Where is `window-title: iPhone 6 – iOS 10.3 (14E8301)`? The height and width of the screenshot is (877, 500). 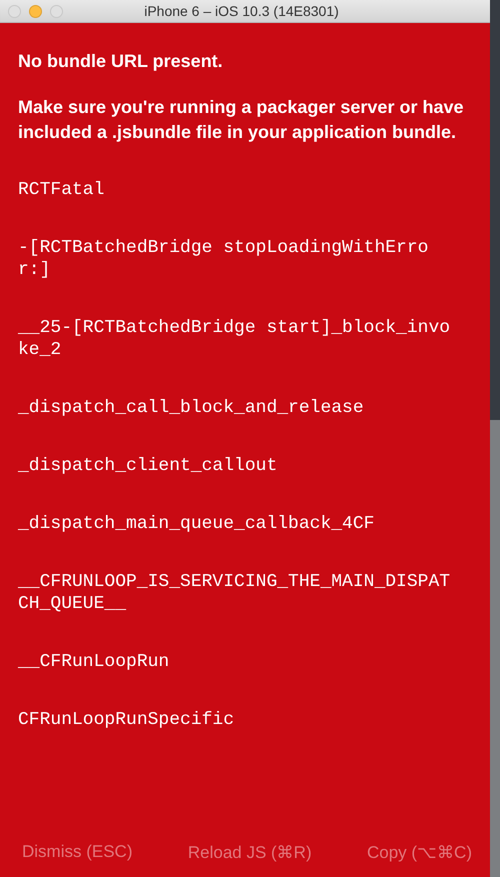 window-title: iPhone 6 – iOS 10.3 (14E8301) is located at coordinates (241, 11).